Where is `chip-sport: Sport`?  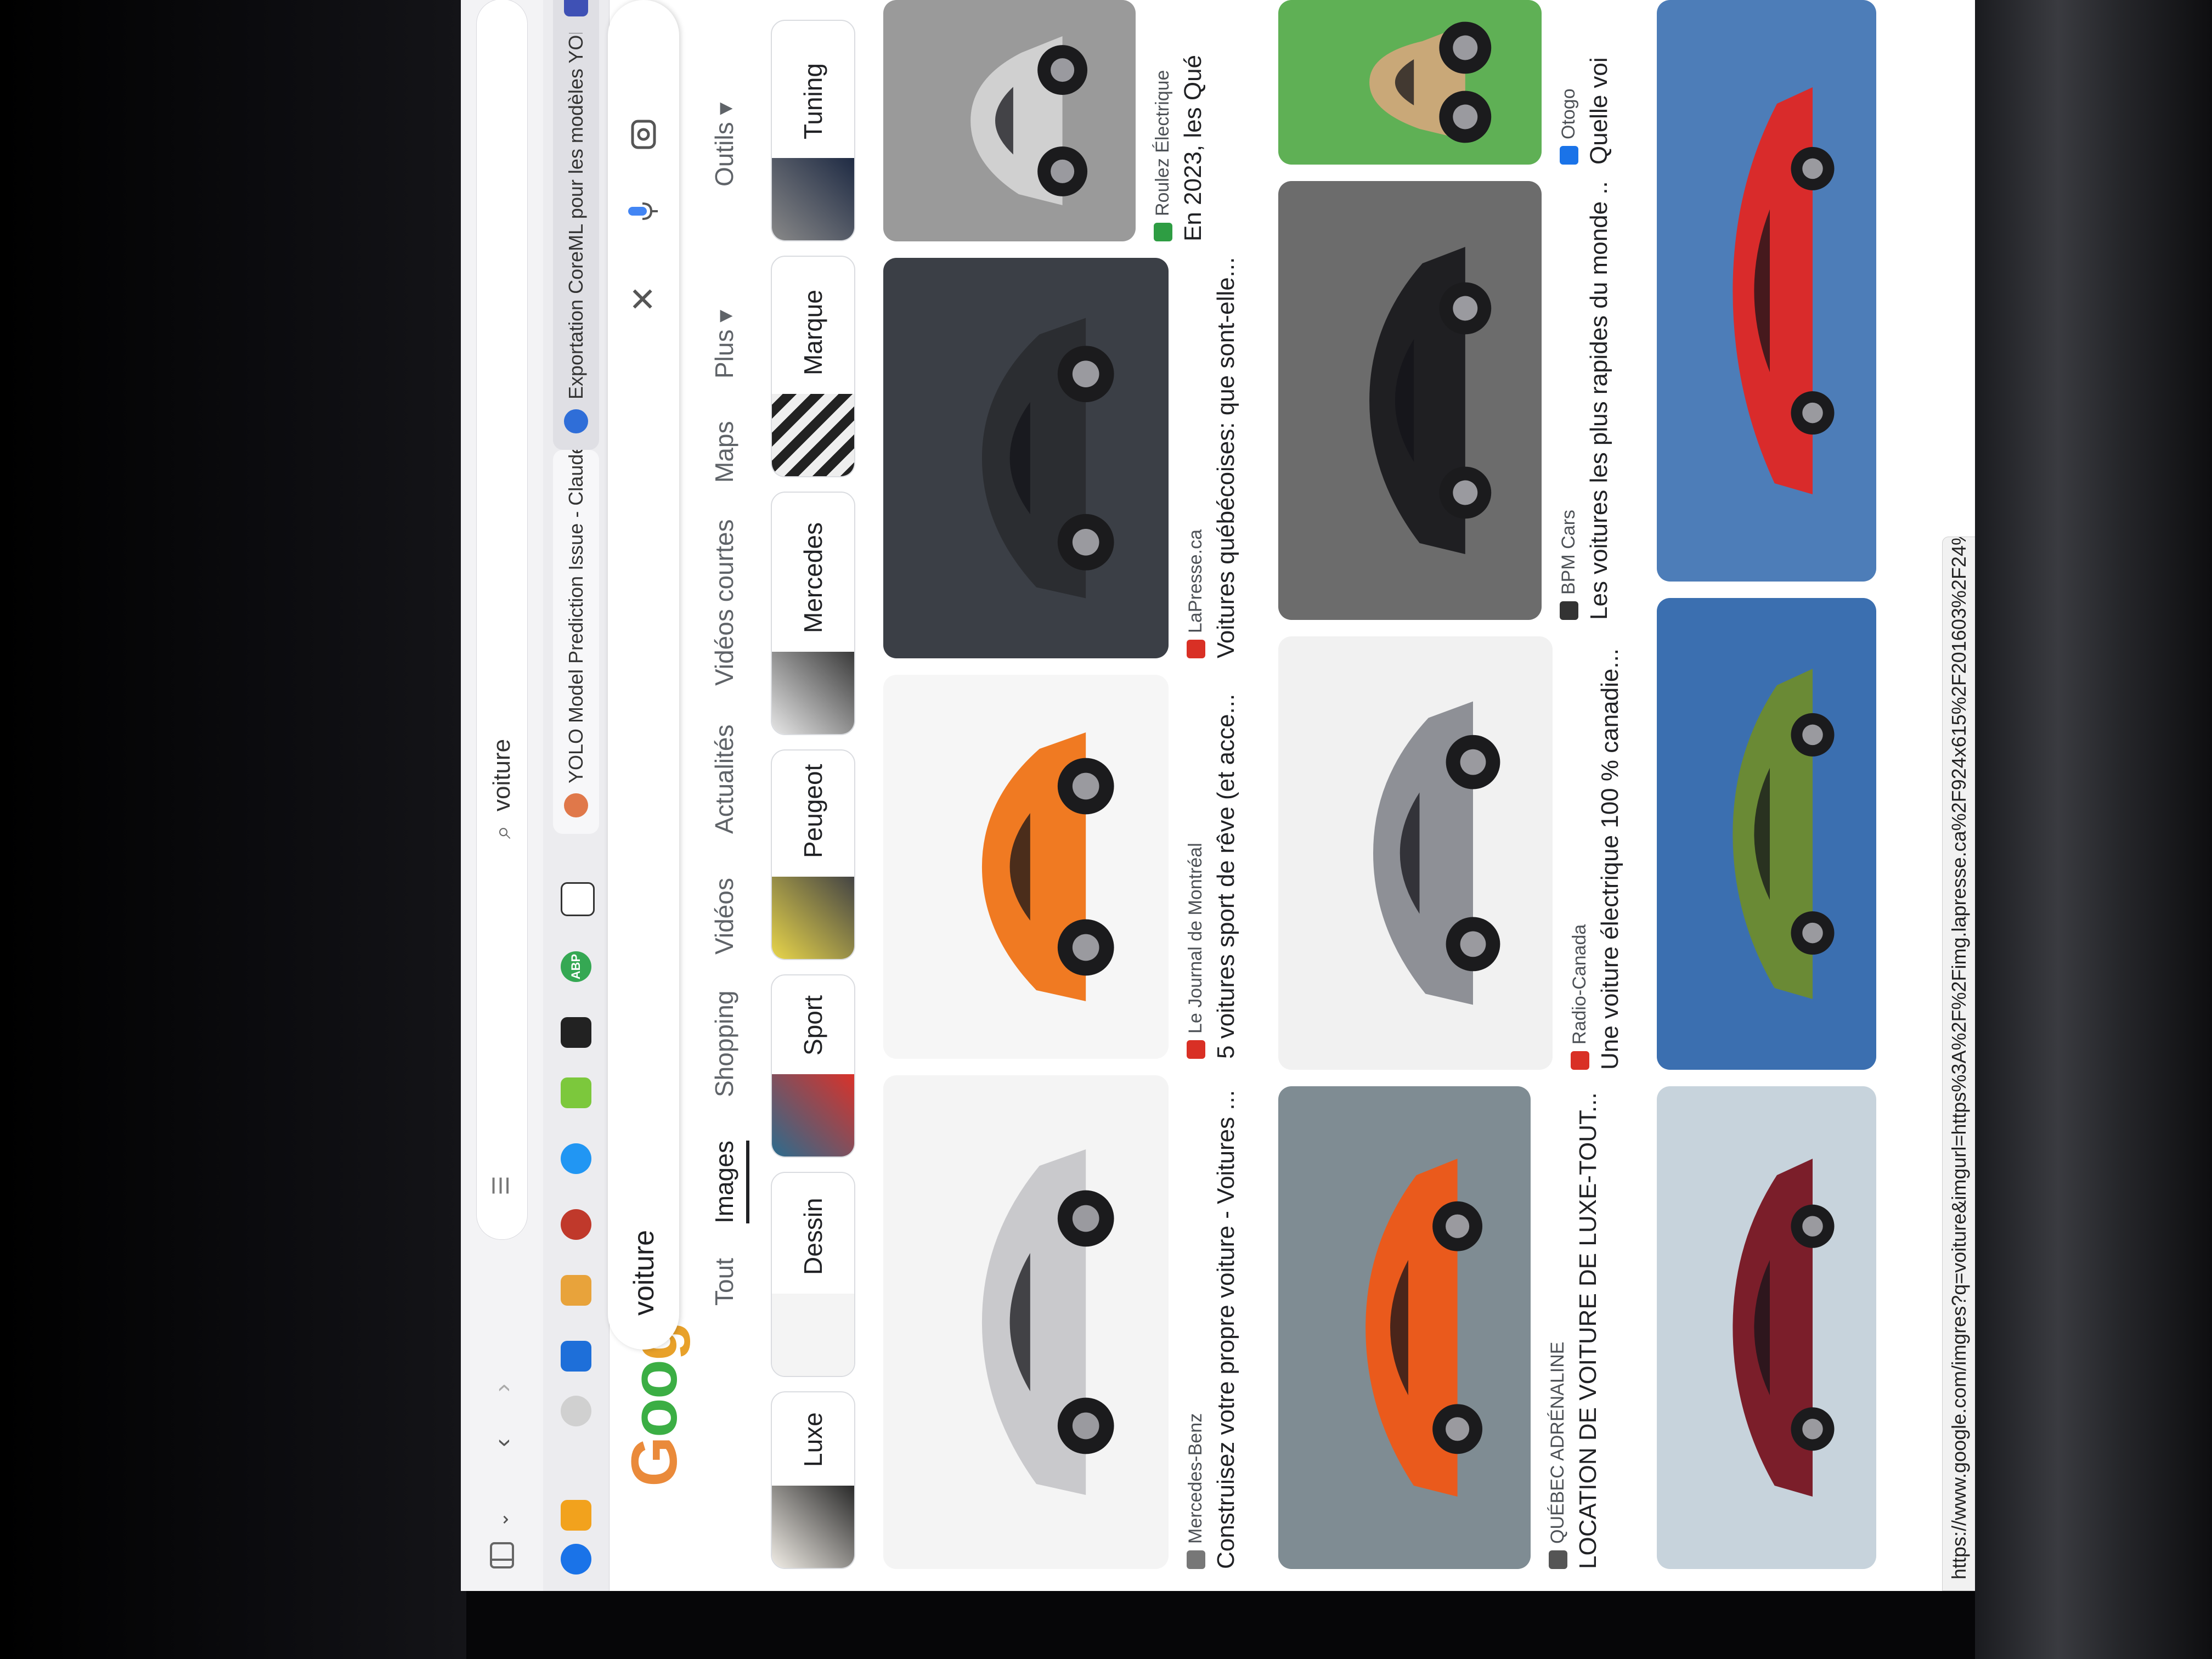 chip-sport: Sport is located at coordinates (813, 1066).